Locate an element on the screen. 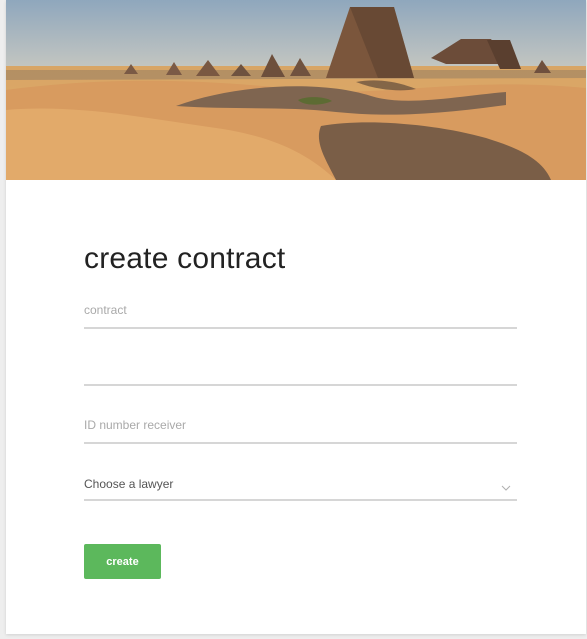 The width and height of the screenshot is (587, 639). unlabeled-input is located at coordinates (300, 370).